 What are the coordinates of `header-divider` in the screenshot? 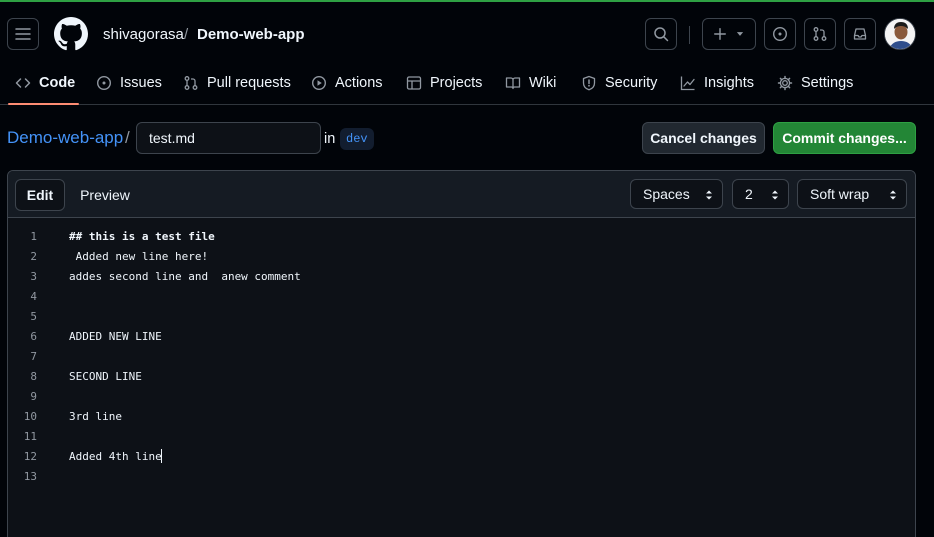 It's located at (689, 35).